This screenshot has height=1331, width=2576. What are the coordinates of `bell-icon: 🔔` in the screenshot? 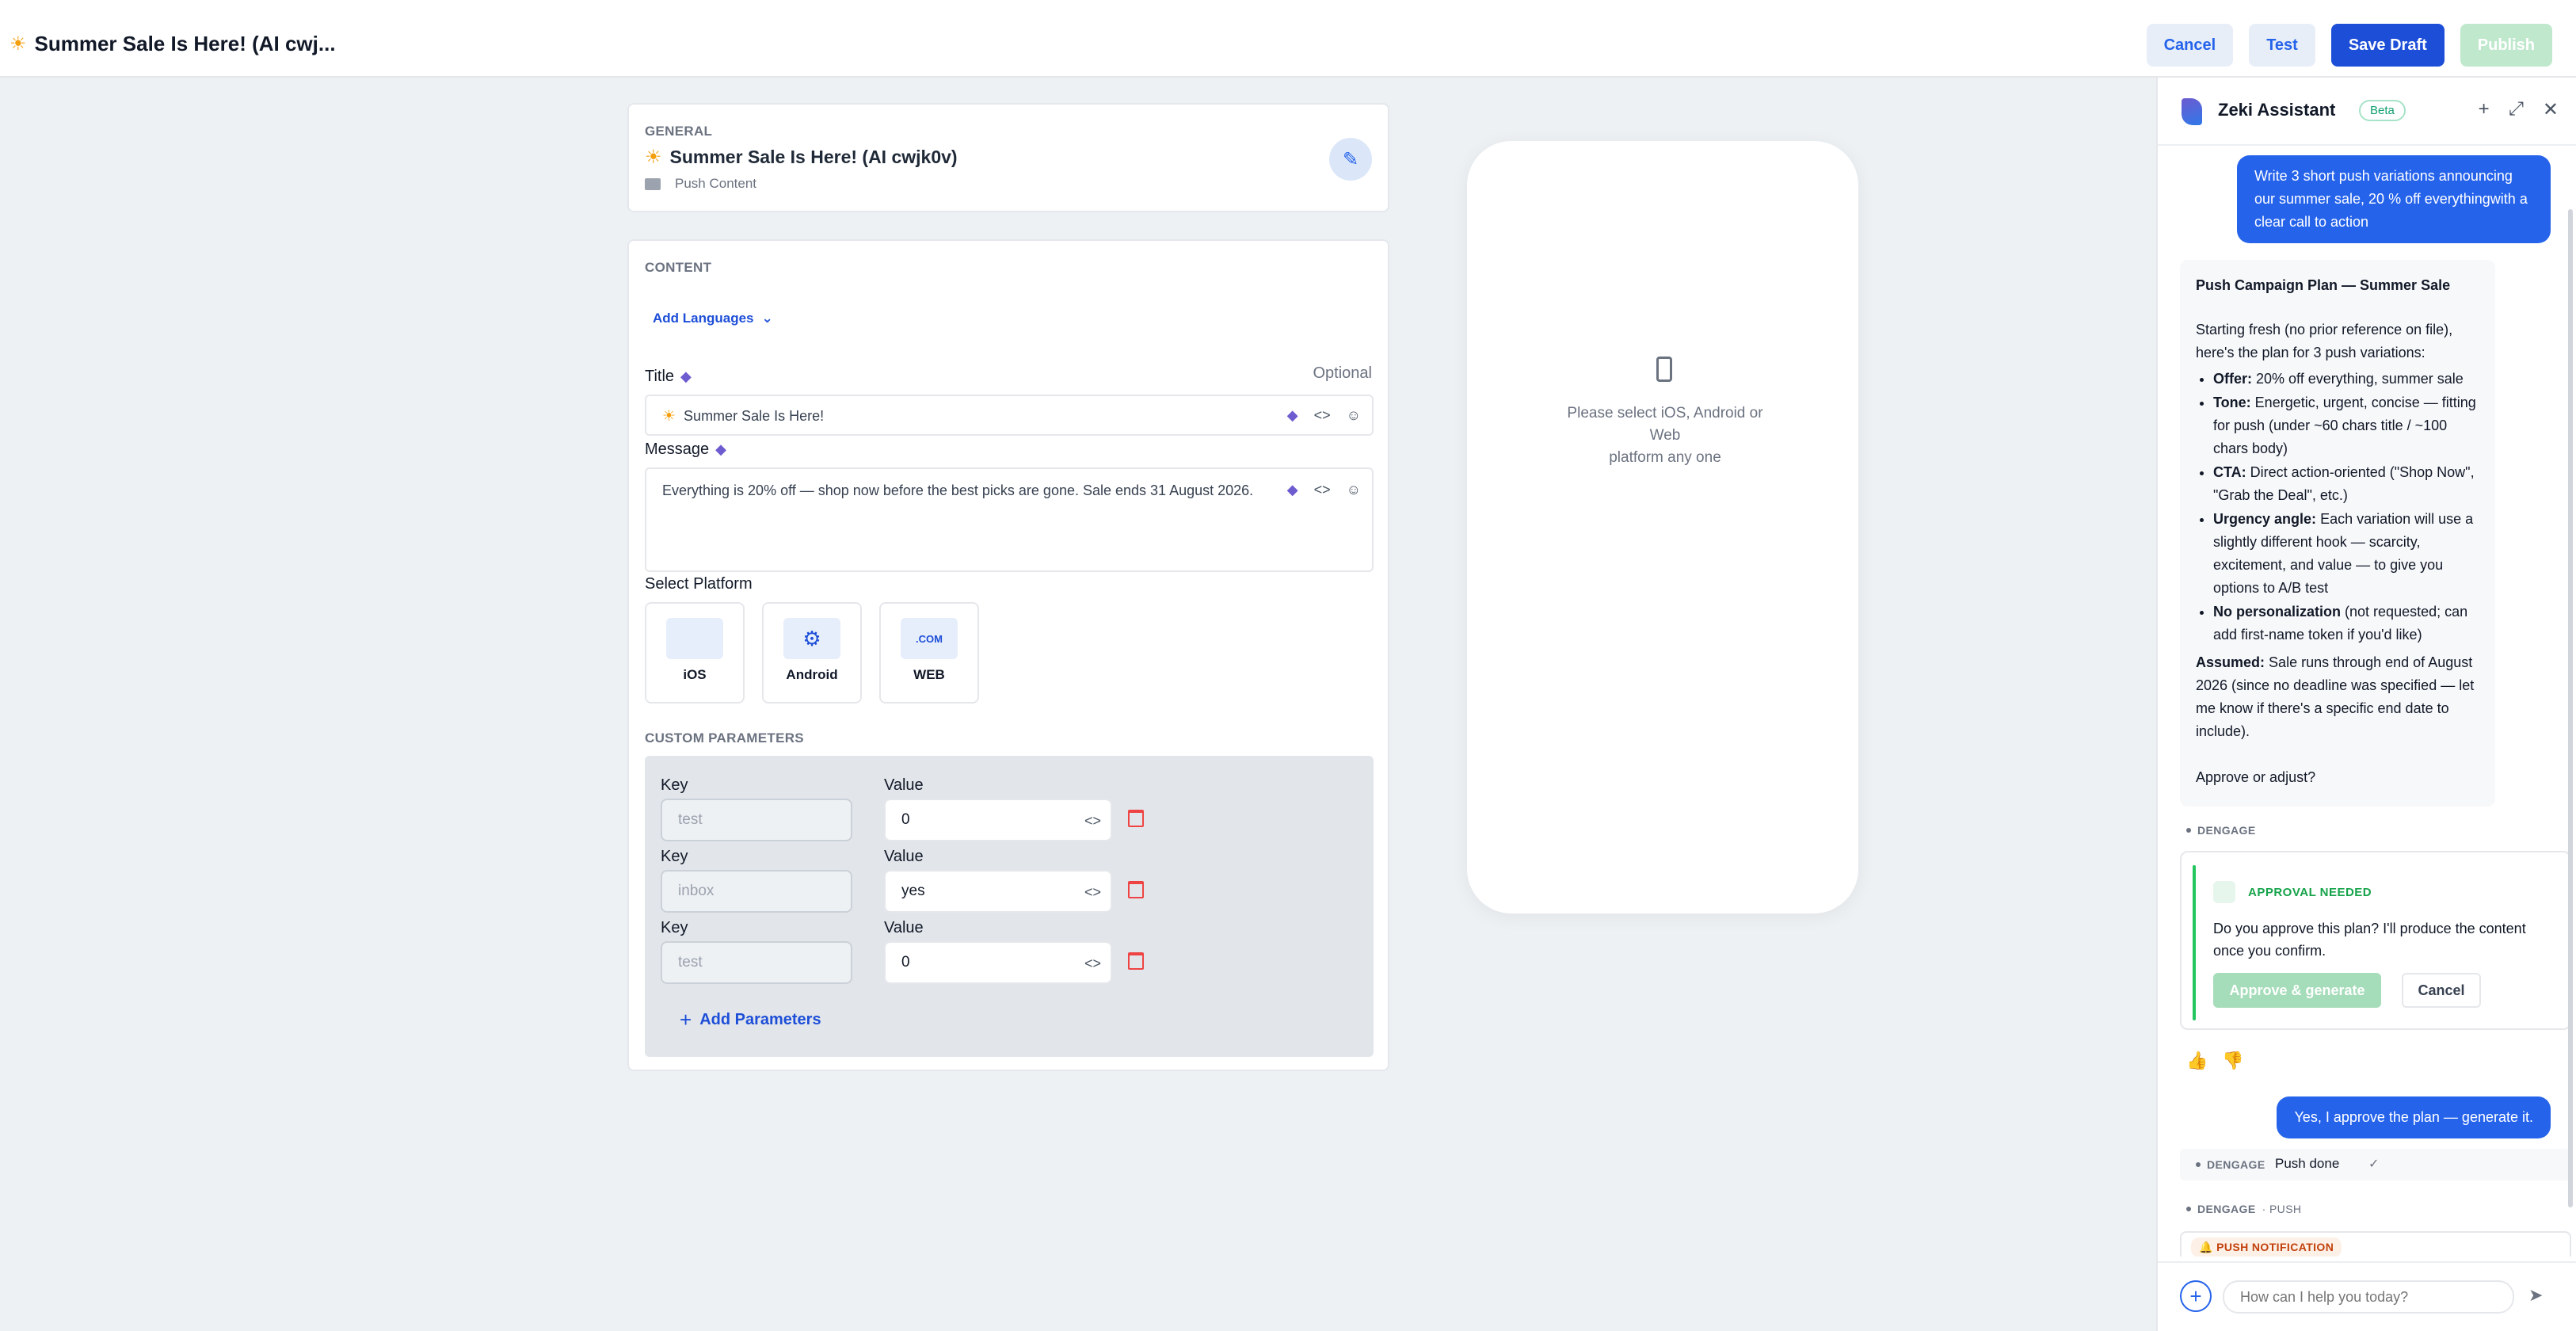 It's located at (2206, 1247).